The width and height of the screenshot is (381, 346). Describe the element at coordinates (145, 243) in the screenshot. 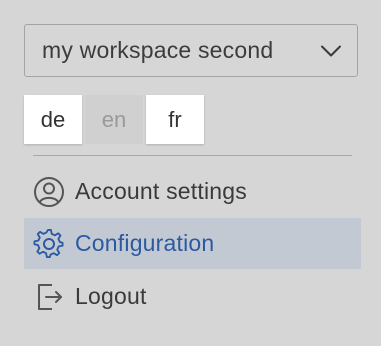

I see `menu-item-label: Configuration` at that location.